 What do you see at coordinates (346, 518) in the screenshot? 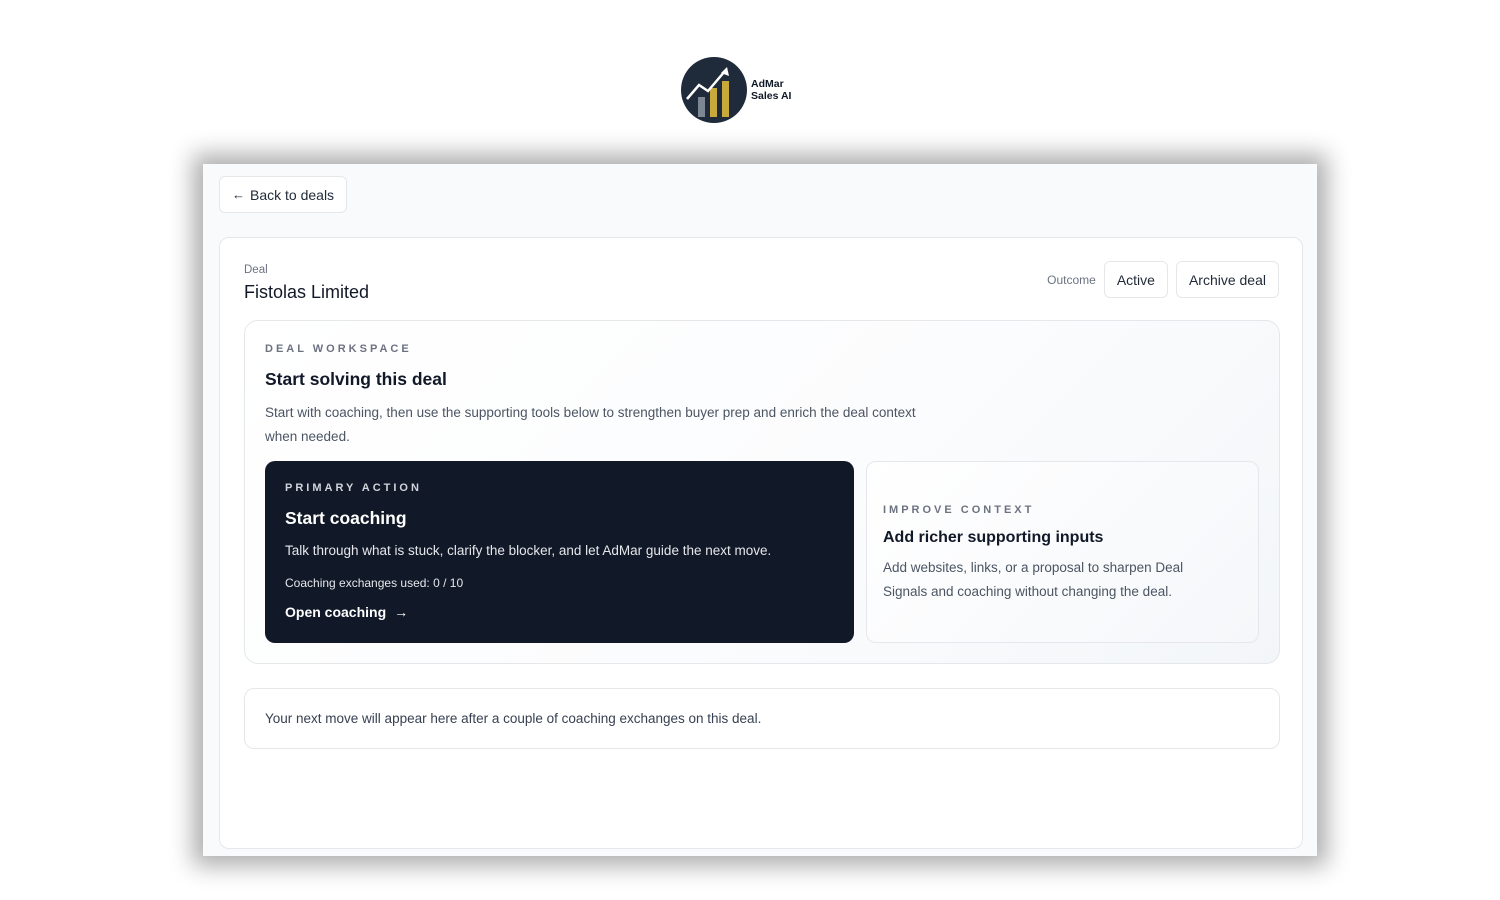
I see `primary-action-title: Start coaching` at bounding box center [346, 518].